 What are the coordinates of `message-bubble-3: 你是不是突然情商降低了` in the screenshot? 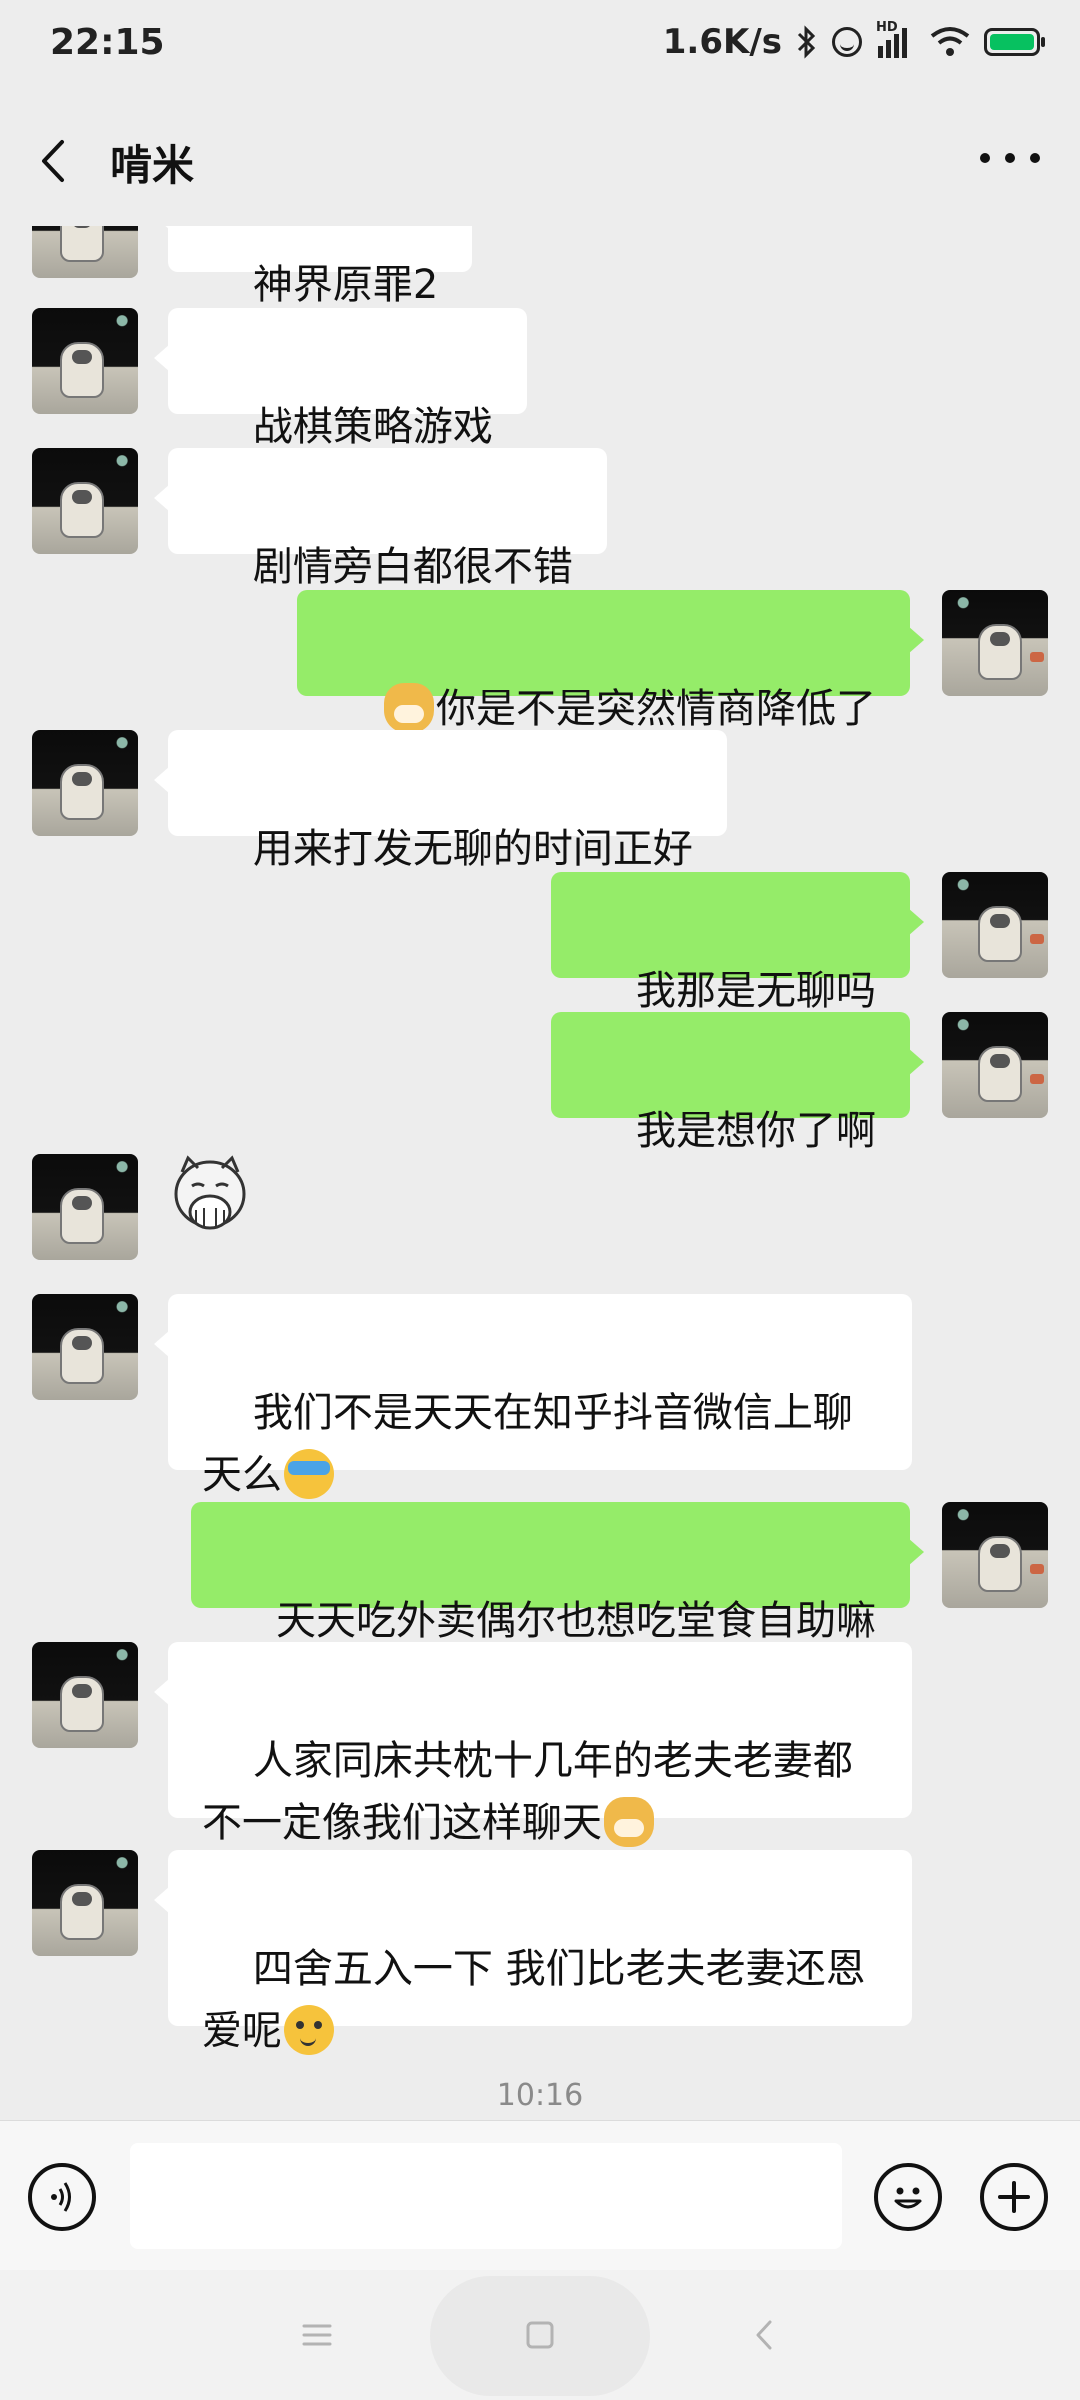 It's located at (610, 661).